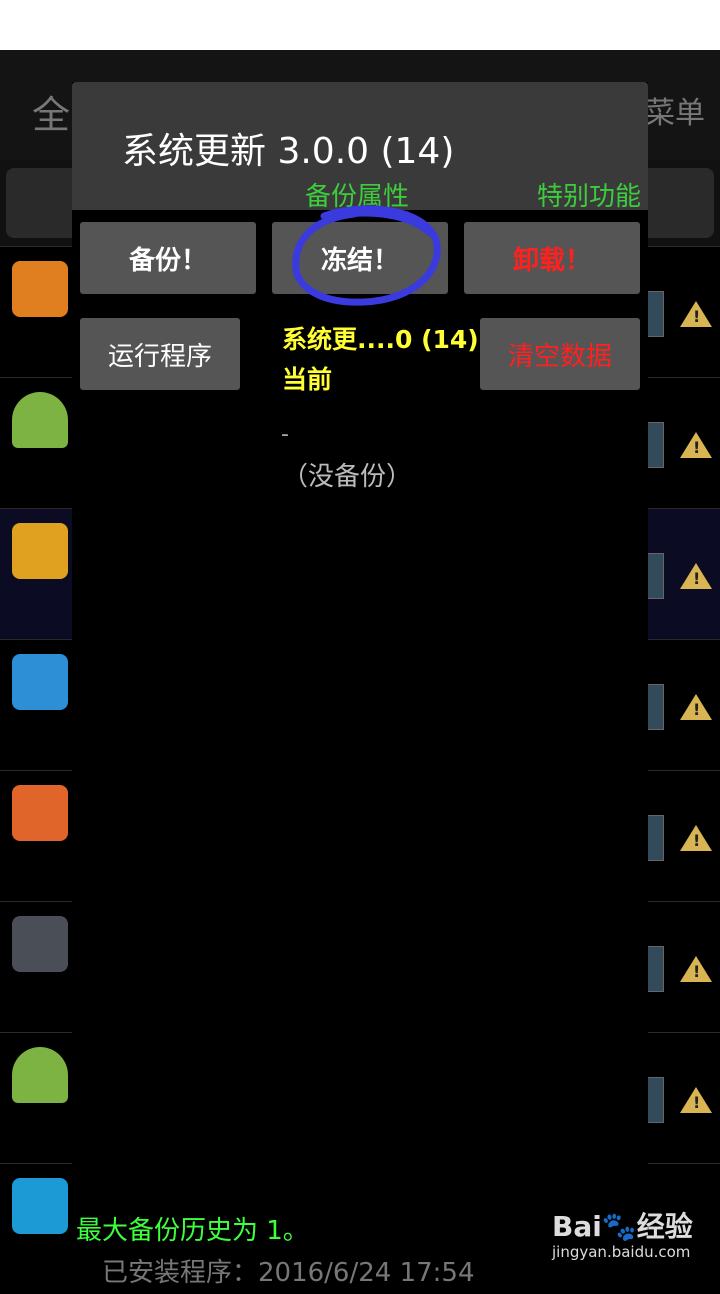 This screenshot has width=720, height=1294. What do you see at coordinates (192, 1231) in the screenshot?
I see `max-backup-history-text: 最大备份历史为 1。` at bounding box center [192, 1231].